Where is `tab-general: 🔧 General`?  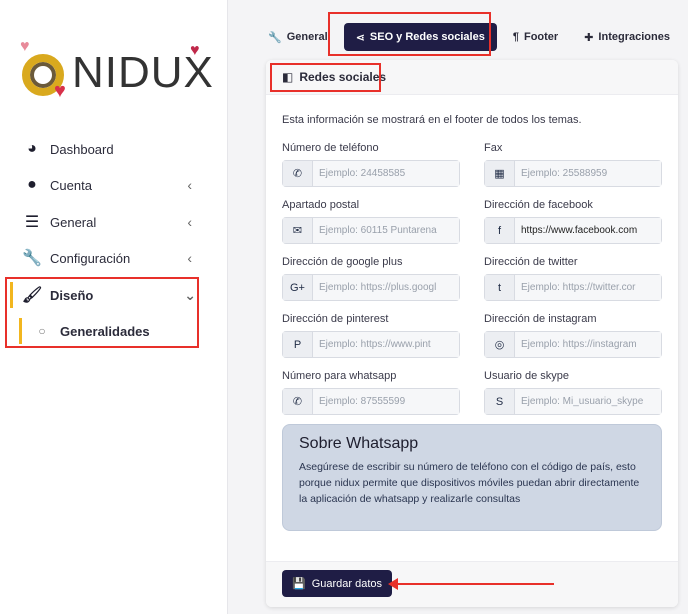
tab-general: 🔧 General is located at coordinates (298, 37).